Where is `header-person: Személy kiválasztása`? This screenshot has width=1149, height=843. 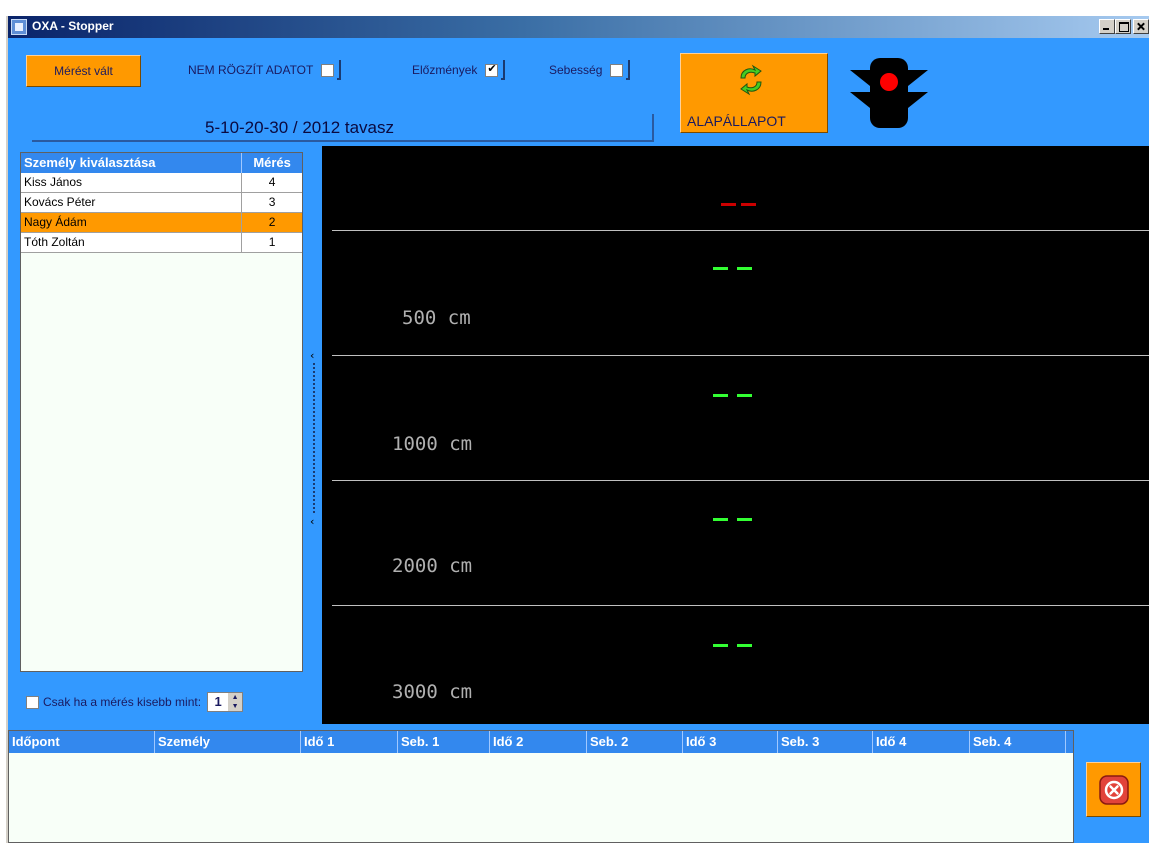
header-person: Személy kiválasztása is located at coordinates (132, 163).